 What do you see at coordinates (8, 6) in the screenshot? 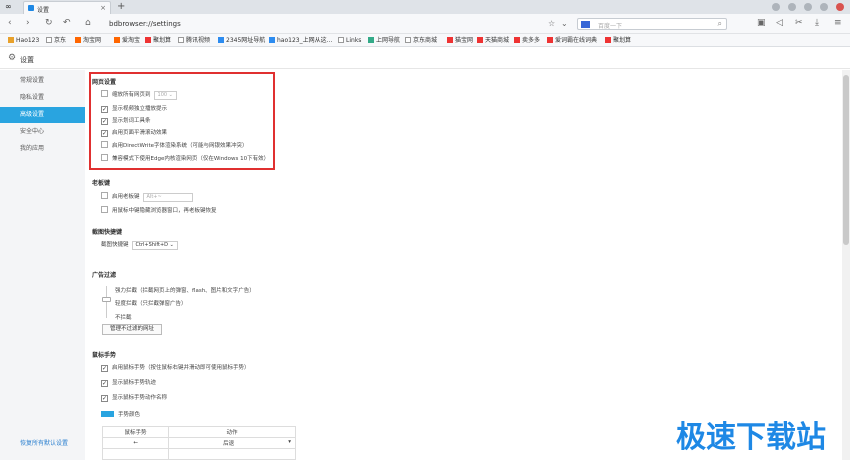
I see `browser-logo-icon: ∞` at bounding box center [8, 6].